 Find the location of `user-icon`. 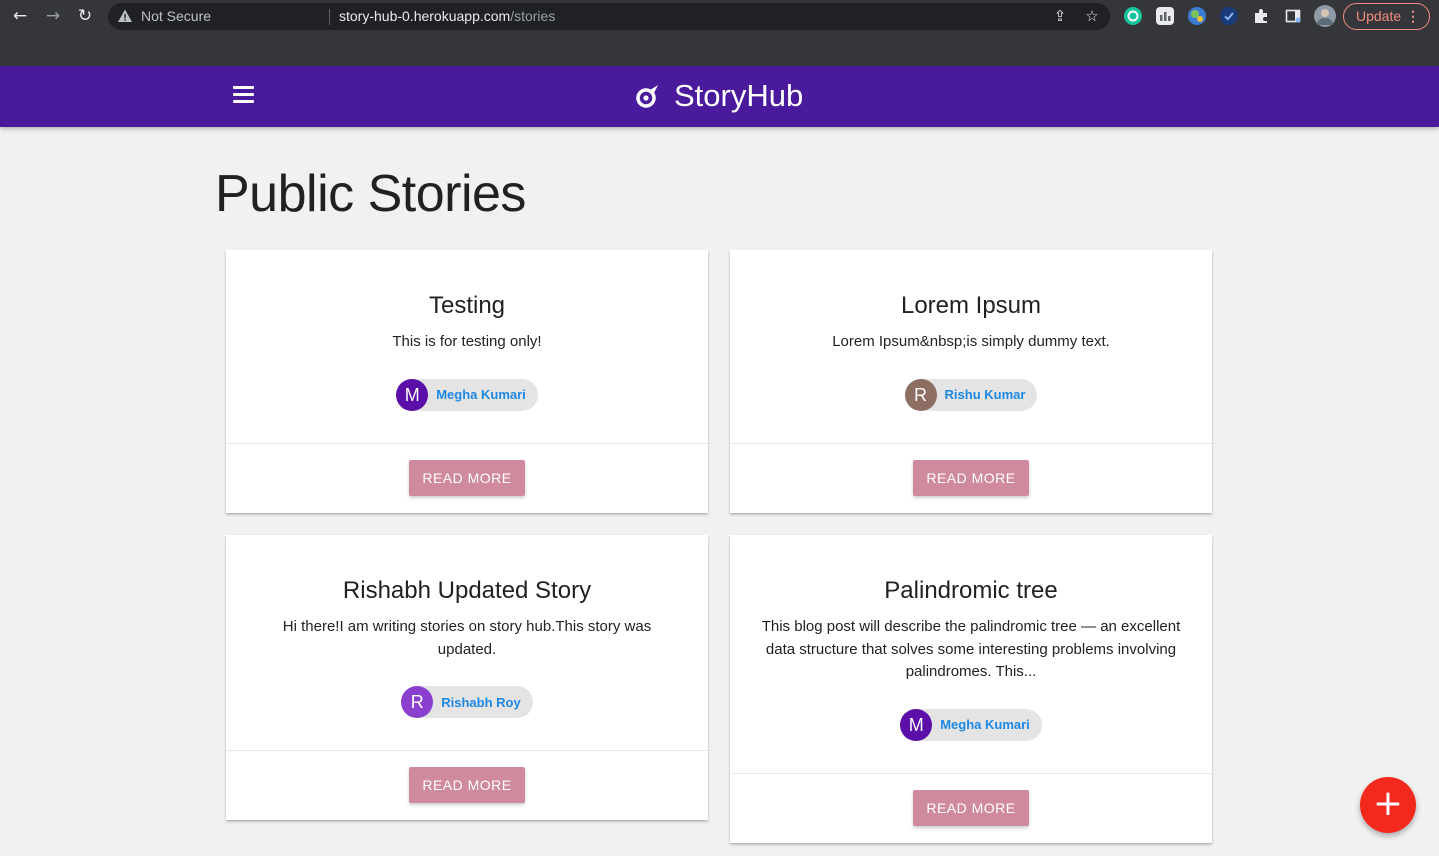

user-icon is located at coordinates (1325, 17).